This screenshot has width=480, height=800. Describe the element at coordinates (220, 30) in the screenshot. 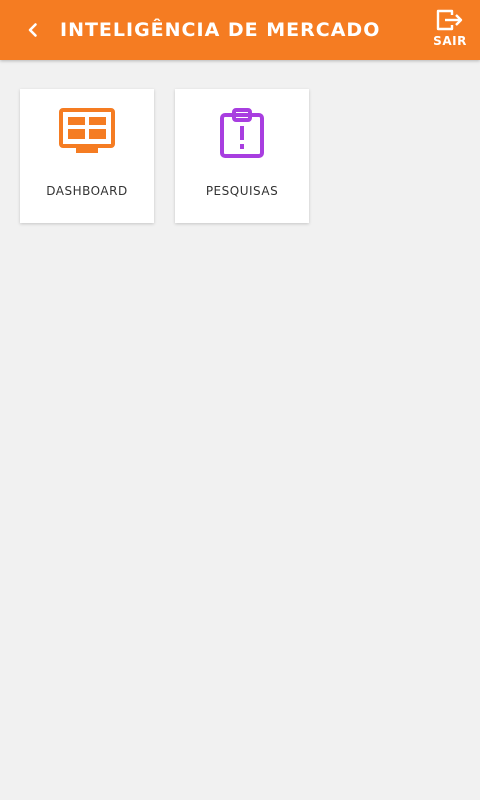

I see `page-title: INTELIGÊNCIA DE MERCADO` at that location.